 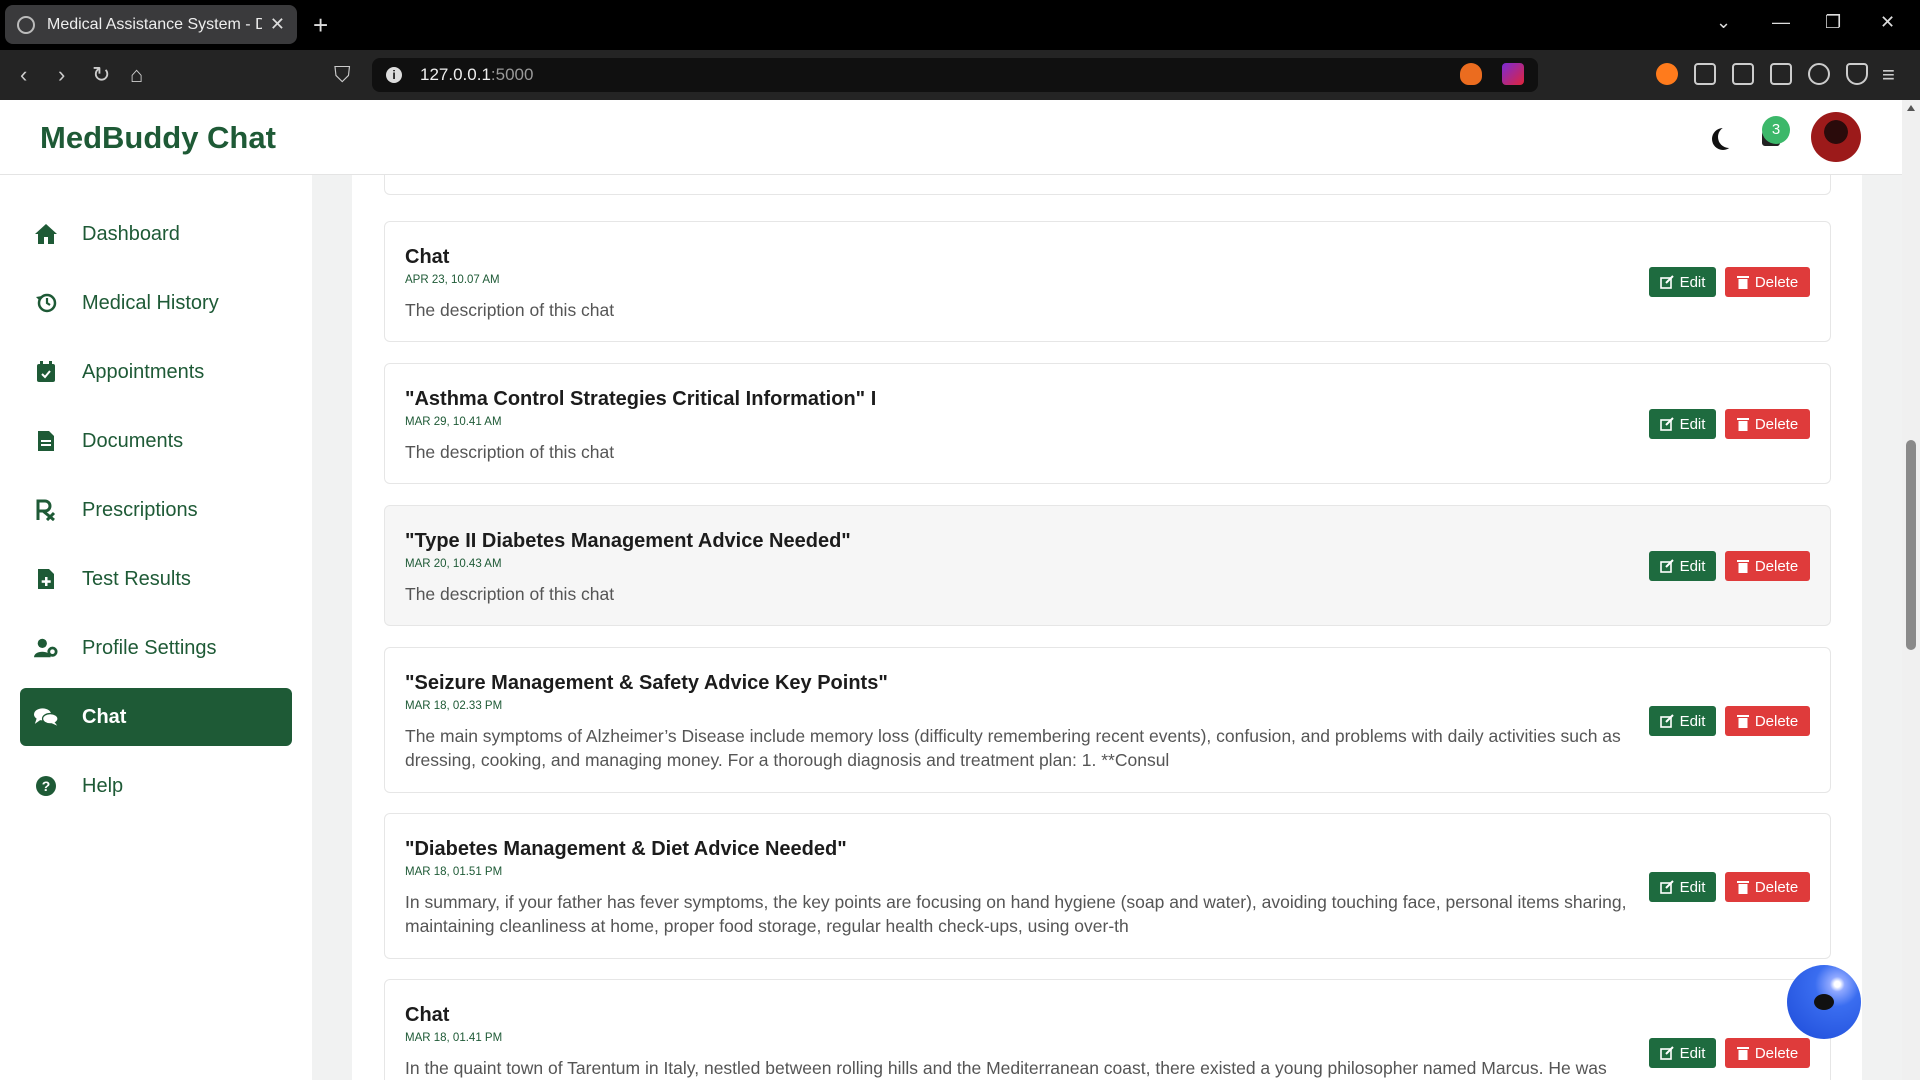 What do you see at coordinates (156, 717) in the screenshot?
I see `sidebar-item-chat: Chat` at bounding box center [156, 717].